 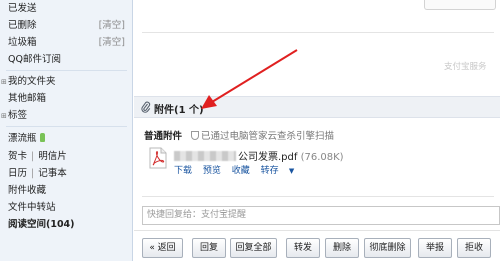 I want to click on delete-permanently-button: 彻底删除, so click(x=387, y=248).